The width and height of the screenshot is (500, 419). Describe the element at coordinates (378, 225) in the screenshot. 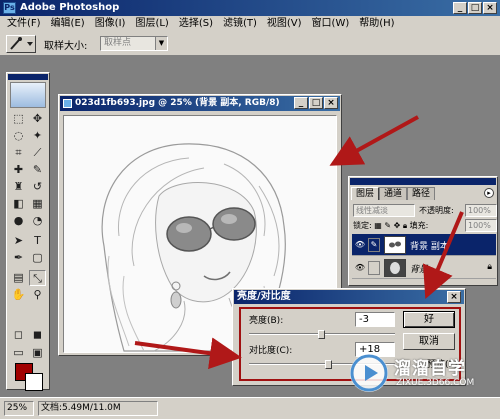

I see `lock-transparency-icon: ▦` at that location.